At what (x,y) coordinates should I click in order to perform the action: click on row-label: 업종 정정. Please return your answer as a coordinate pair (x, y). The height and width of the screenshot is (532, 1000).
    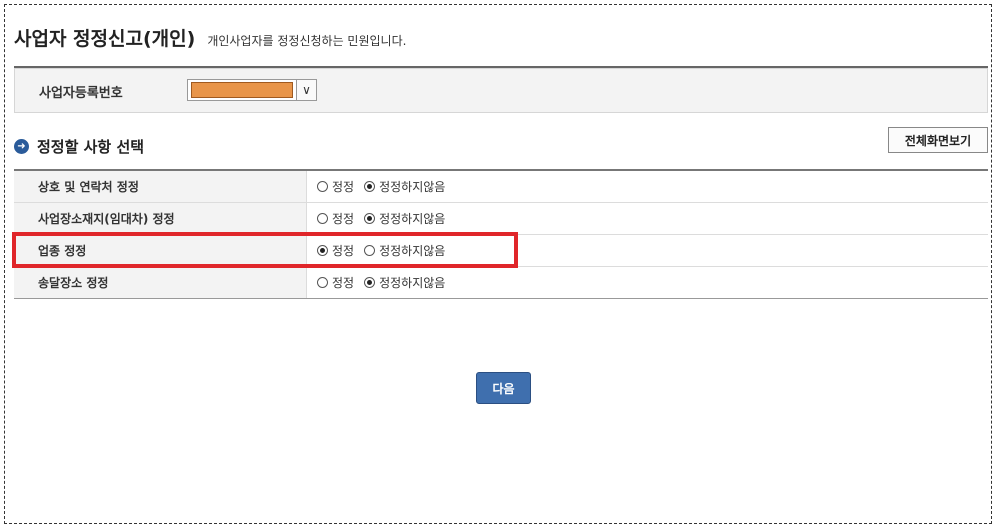
    Looking at the image, I should click on (160, 250).